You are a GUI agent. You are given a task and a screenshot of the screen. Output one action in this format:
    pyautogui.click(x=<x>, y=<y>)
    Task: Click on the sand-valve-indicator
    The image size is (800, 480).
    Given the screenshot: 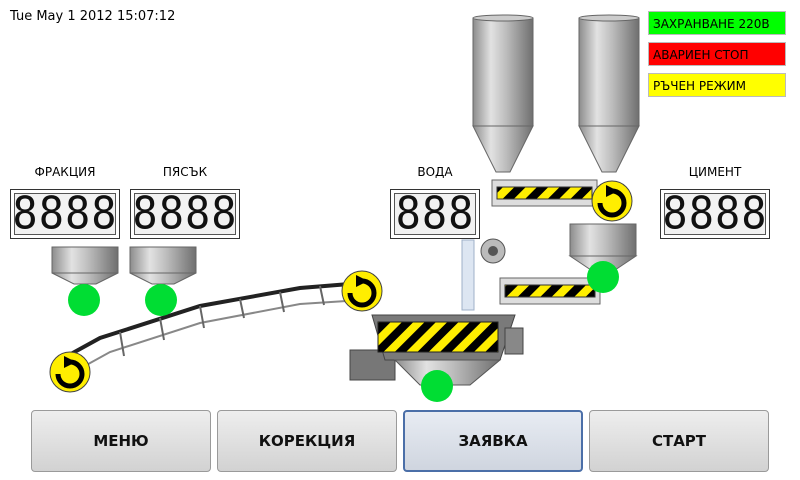 What is the action you would take?
    pyautogui.click(x=161, y=300)
    